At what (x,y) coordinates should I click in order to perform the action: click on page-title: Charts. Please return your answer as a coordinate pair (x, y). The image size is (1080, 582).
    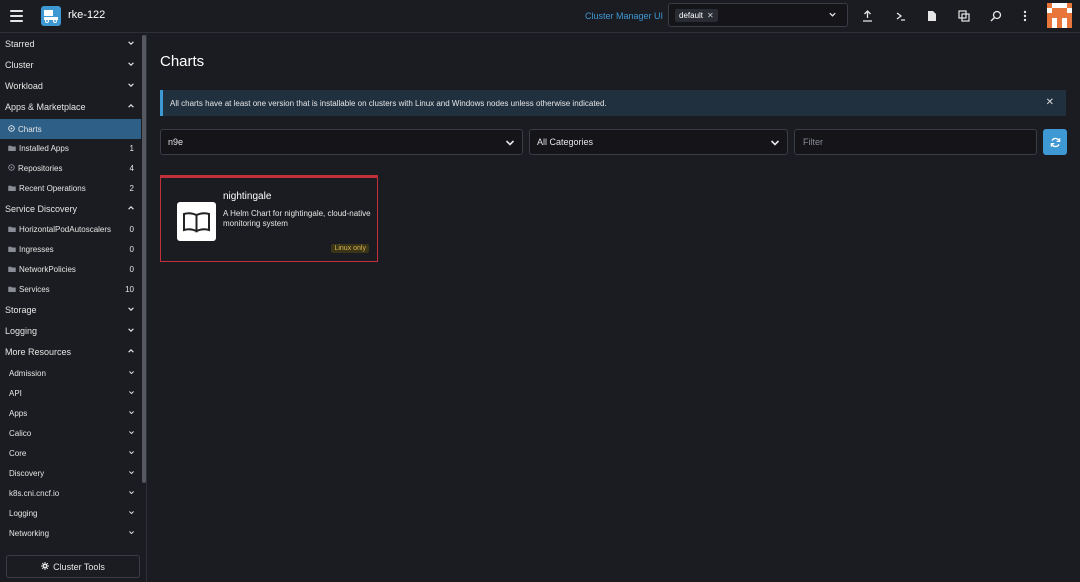
    Looking at the image, I should click on (182, 61).